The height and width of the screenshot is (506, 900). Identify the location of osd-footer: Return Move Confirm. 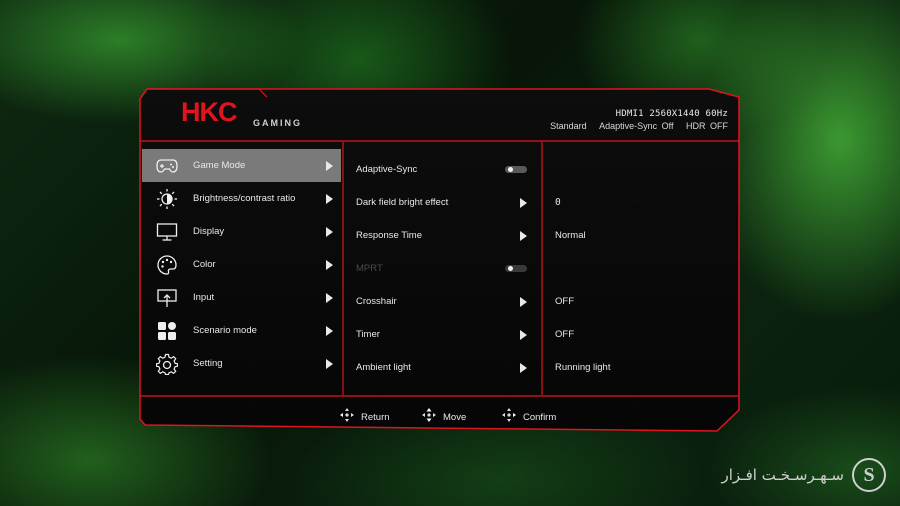
(440, 414).